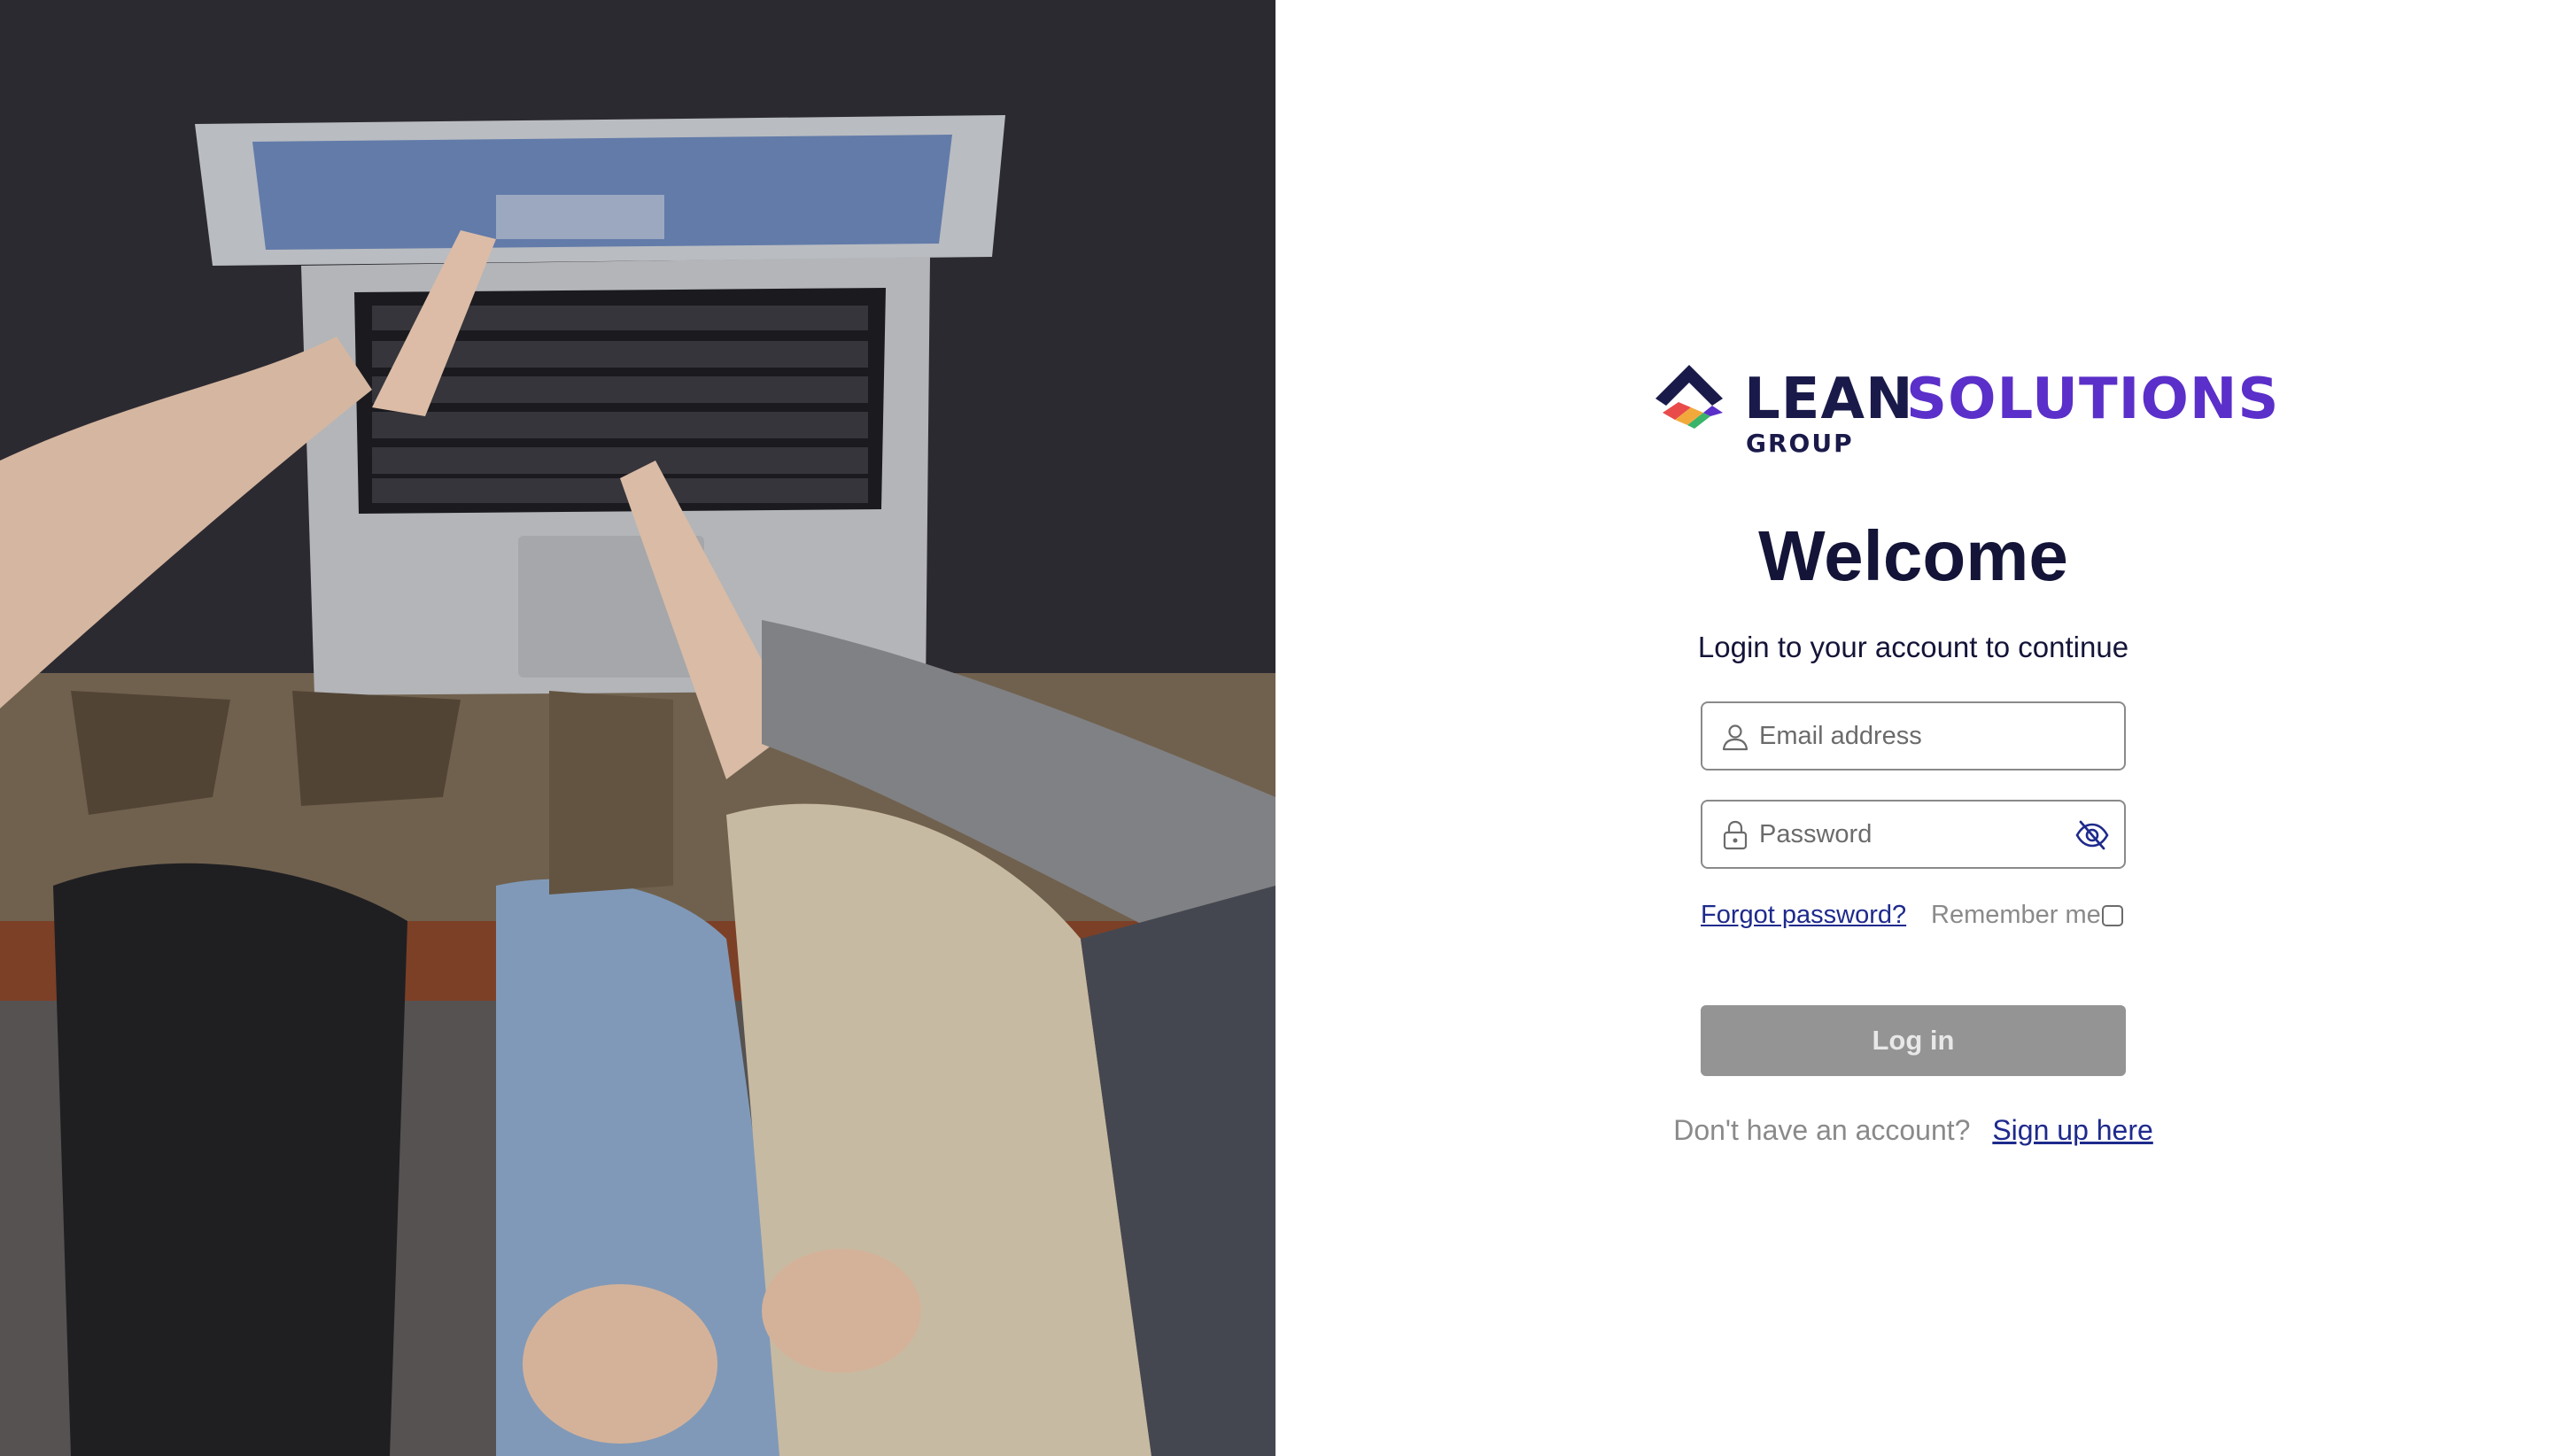 Image resolution: width=2551 pixels, height=1456 pixels. I want to click on forgot-password-link: Forgot password?, so click(1803, 915).